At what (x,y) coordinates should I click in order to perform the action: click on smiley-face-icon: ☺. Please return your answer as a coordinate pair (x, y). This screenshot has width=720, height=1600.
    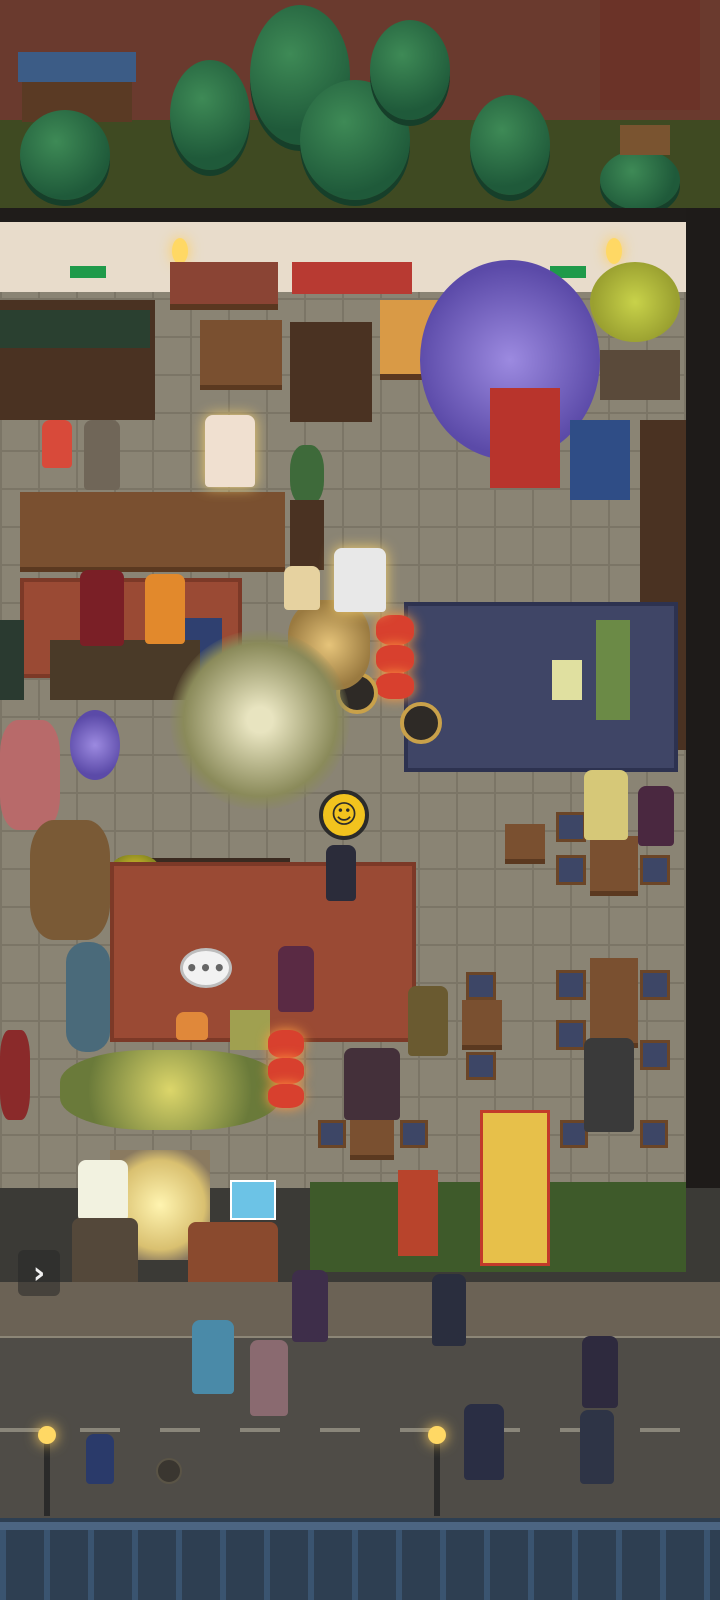
    Looking at the image, I should click on (344, 815).